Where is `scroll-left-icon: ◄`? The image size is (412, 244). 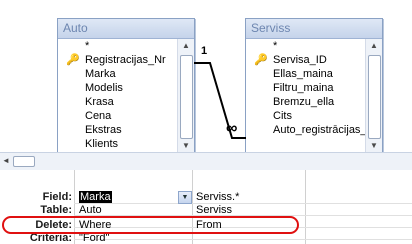 scroll-left-icon: ◄ is located at coordinates (6, 160).